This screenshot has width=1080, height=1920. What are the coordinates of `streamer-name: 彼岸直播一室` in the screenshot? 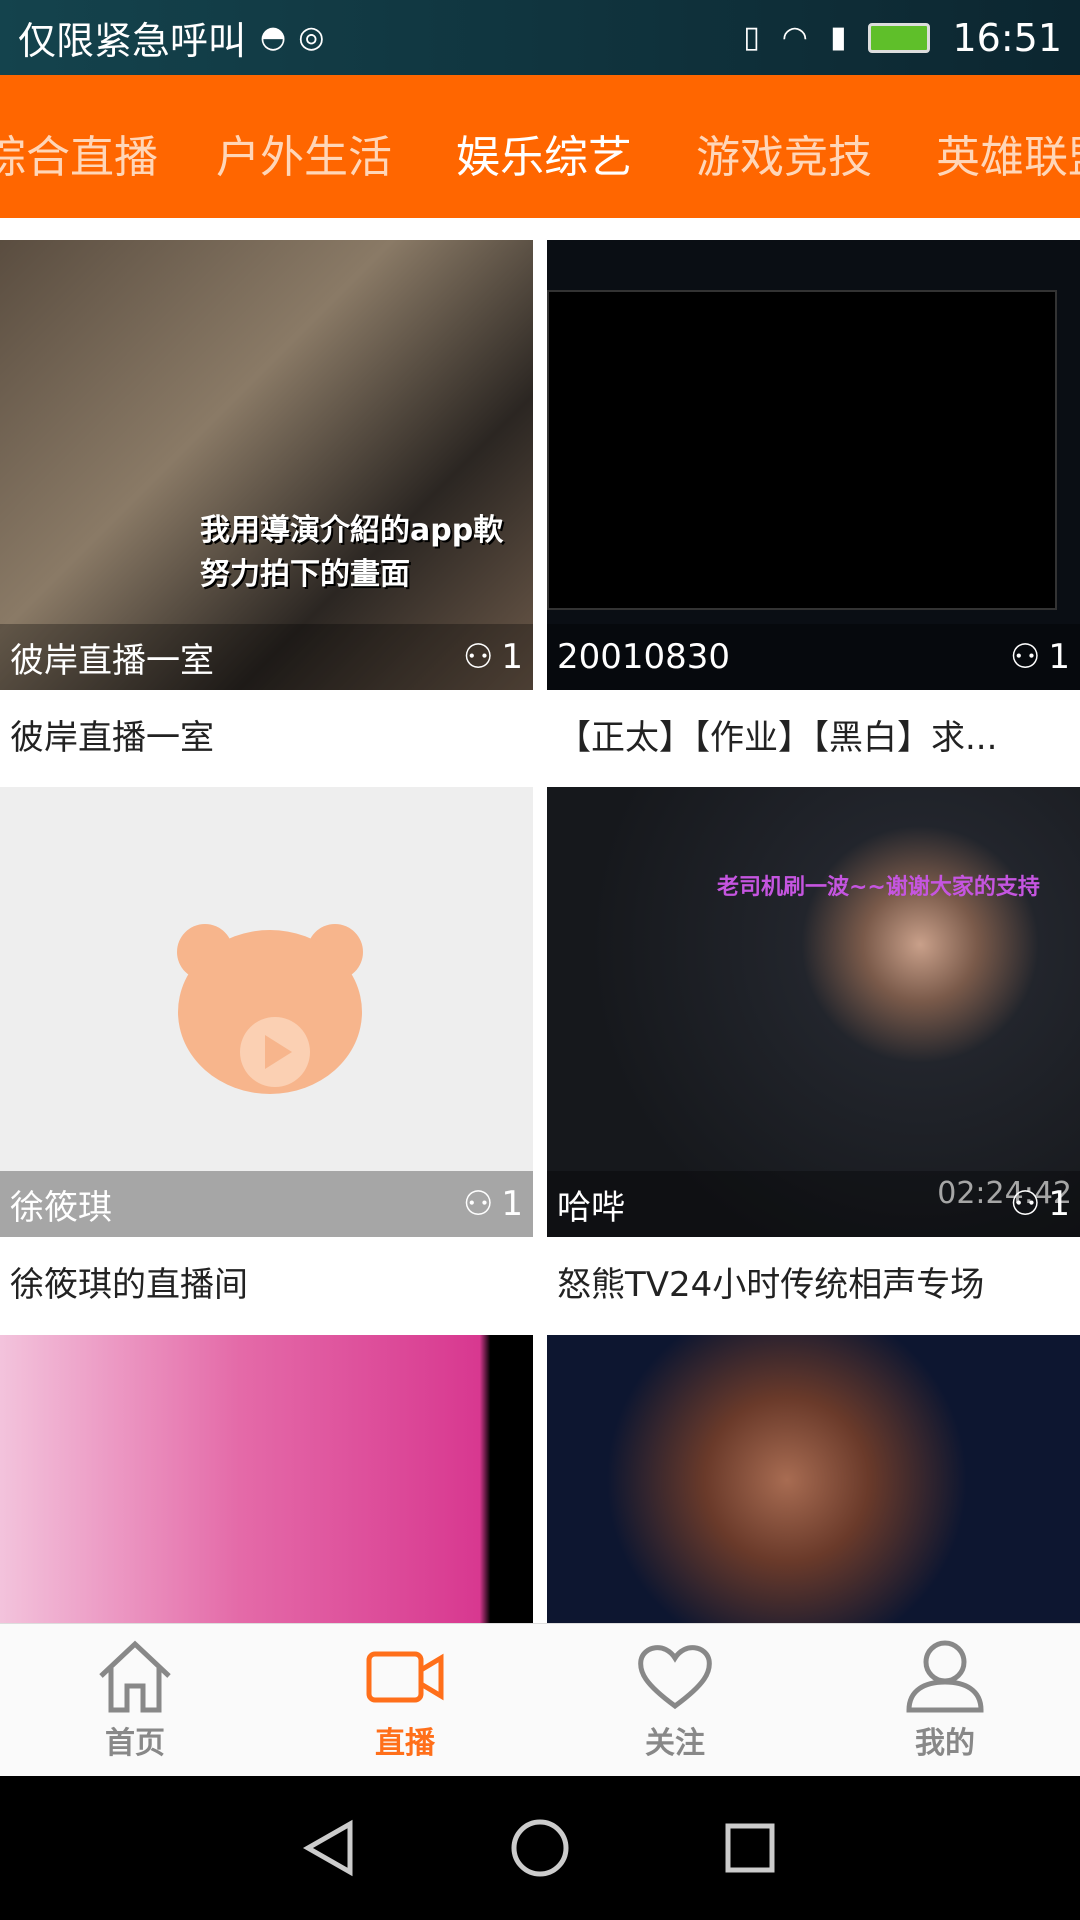 It's located at (112, 660).